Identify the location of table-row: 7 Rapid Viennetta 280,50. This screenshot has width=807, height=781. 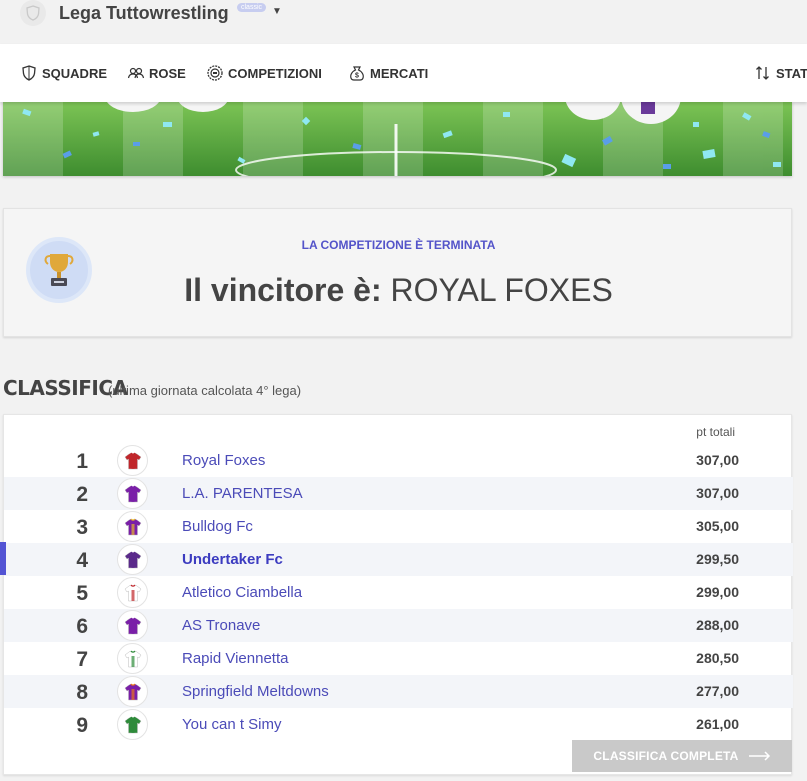
(398, 658).